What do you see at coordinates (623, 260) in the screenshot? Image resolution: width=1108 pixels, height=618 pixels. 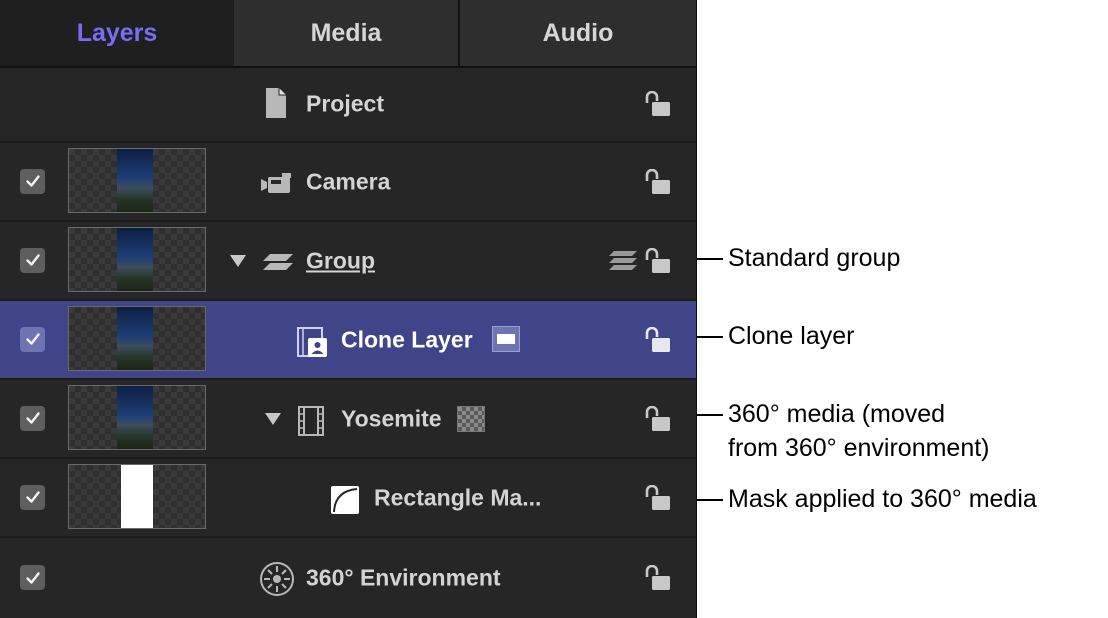 I see `stack-icon` at bounding box center [623, 260].